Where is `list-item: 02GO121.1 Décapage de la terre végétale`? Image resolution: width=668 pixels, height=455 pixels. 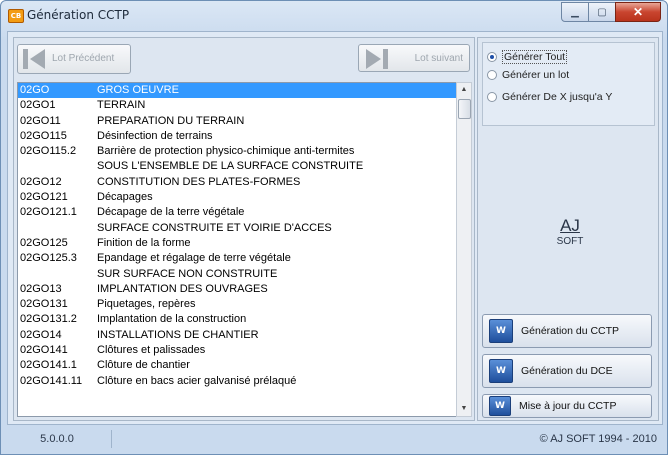
list-item: 02GO121.1 Décapage de la terre végétale is located at coordinates (237, 212).